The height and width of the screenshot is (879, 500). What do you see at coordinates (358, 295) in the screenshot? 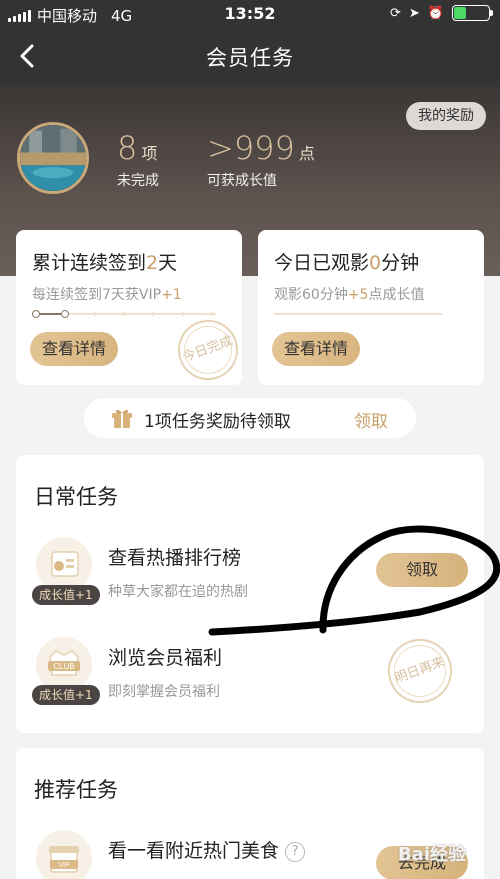
I see `watch-sub-bonus: +5` at bounding box center [358, 295].